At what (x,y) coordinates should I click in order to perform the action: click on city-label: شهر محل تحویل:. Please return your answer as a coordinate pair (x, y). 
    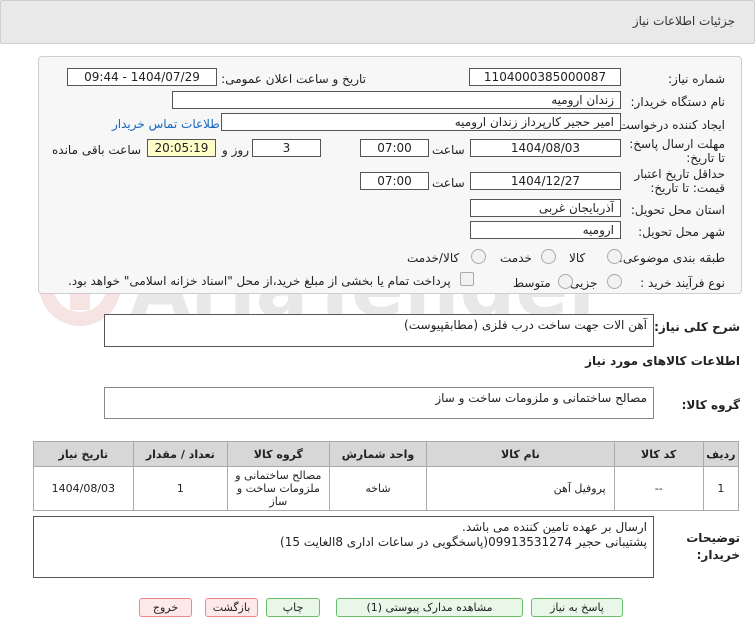
    Looking at the image, I should click on (681, 232).